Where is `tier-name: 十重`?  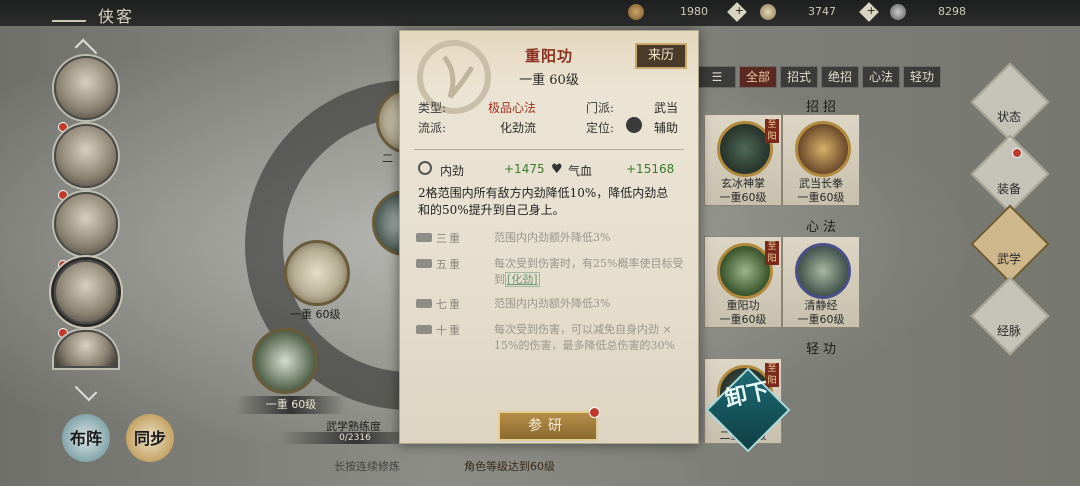 tier-name: 十重 is located at coordinates (449, 330).